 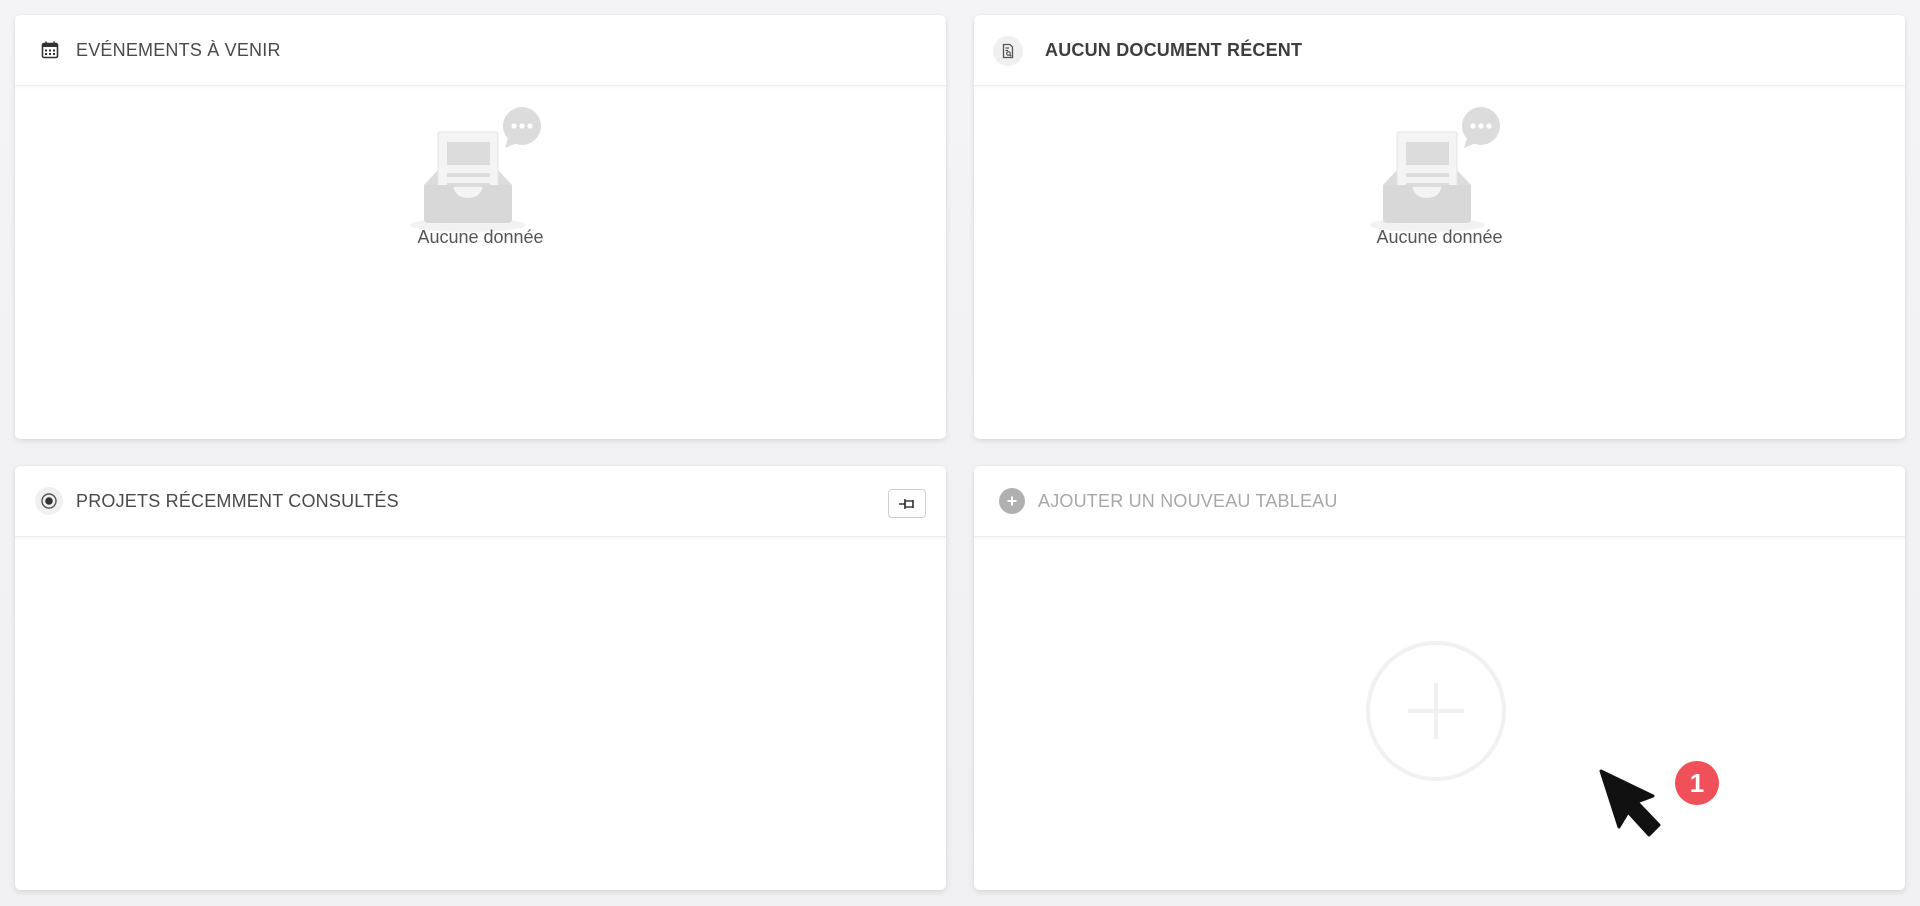 What do you see at coordinates (237, 500) in the screenshot?
I see `recent-projects-title: PROJETS RÉCEMMENT CONSULTÉS` at bounding box center [237, 500].